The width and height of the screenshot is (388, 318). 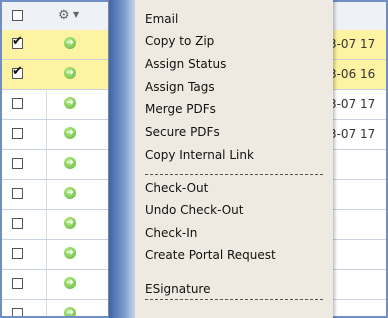 What do you see at coordinates (235, 233) in the screenshot?
I see `menu-item-check-in: Check-In` at bounding box center [235, 233].